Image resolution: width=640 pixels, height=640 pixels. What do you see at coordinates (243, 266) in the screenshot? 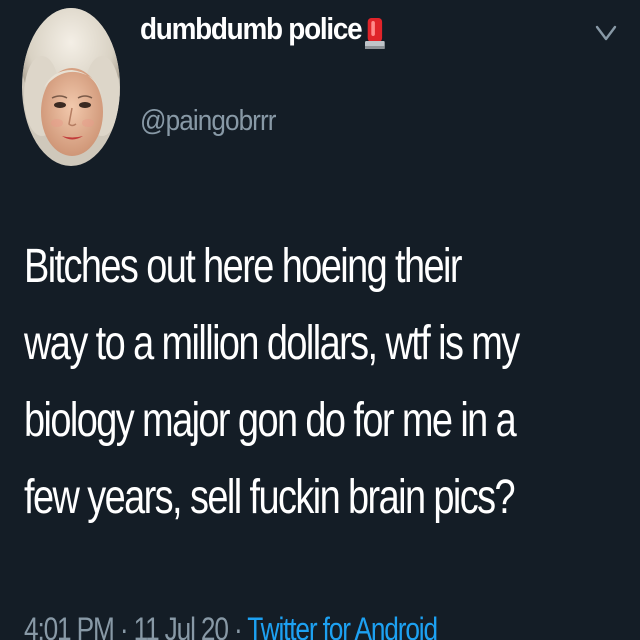
I see `tweet-text-line: Bitches out here hoeing their` at bounding box center [243, 266].